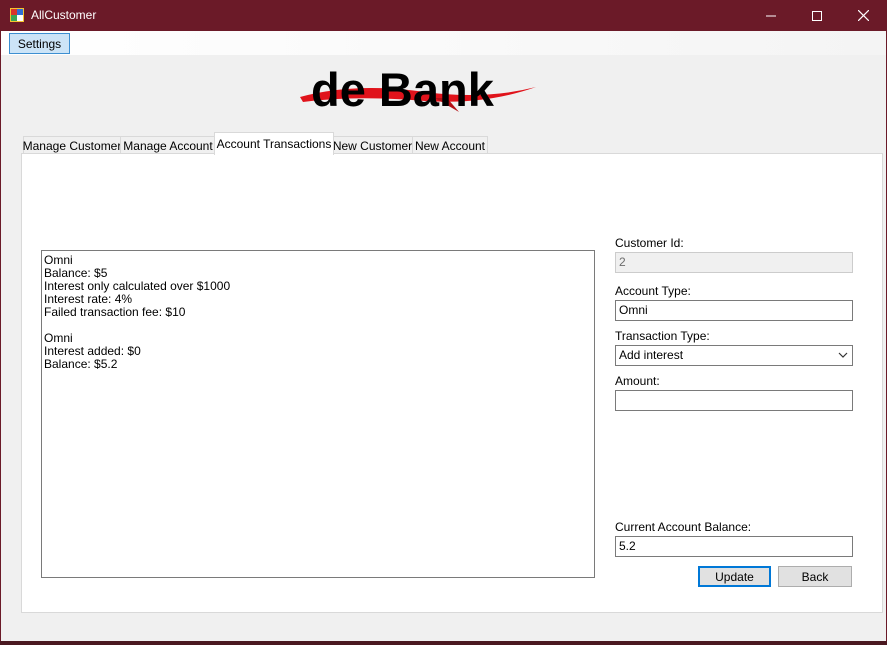  Describe the element at coordinates (443, 43) in the screenshot. I see `menu-bar: Settings` at that location.